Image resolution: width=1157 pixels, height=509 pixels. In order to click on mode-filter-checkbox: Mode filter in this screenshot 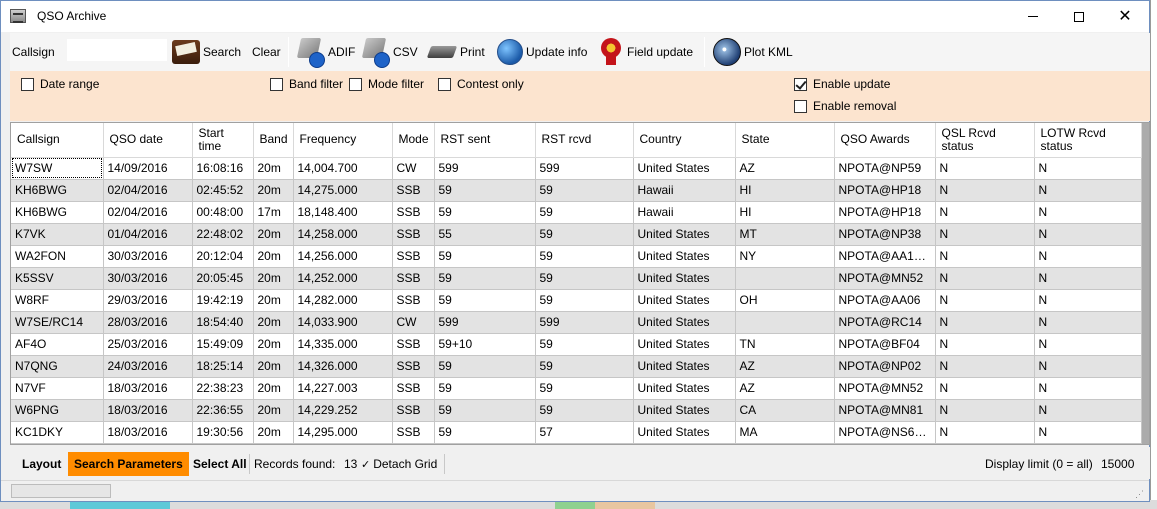, I will do `click(386, 84)`.